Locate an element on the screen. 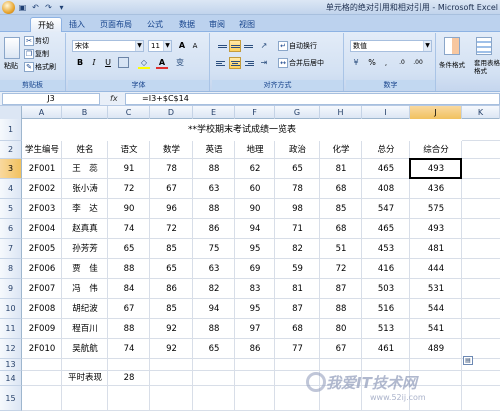  row-header-13: 13 is located at coordinates (11, 365).